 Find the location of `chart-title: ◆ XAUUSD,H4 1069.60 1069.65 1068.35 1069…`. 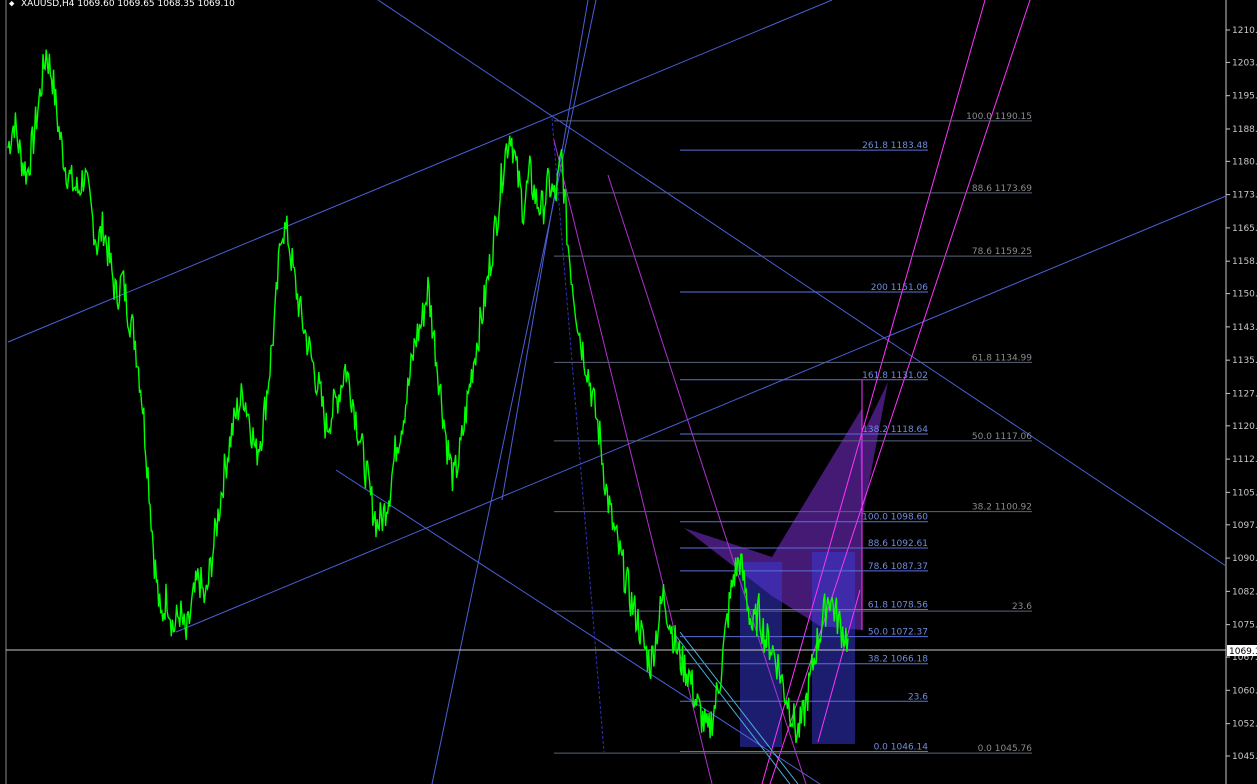

chart-title: ◆ XAUUSD,H4 1069.60 1069.65 1068.35 1069… is located at coordinates (122, 4).